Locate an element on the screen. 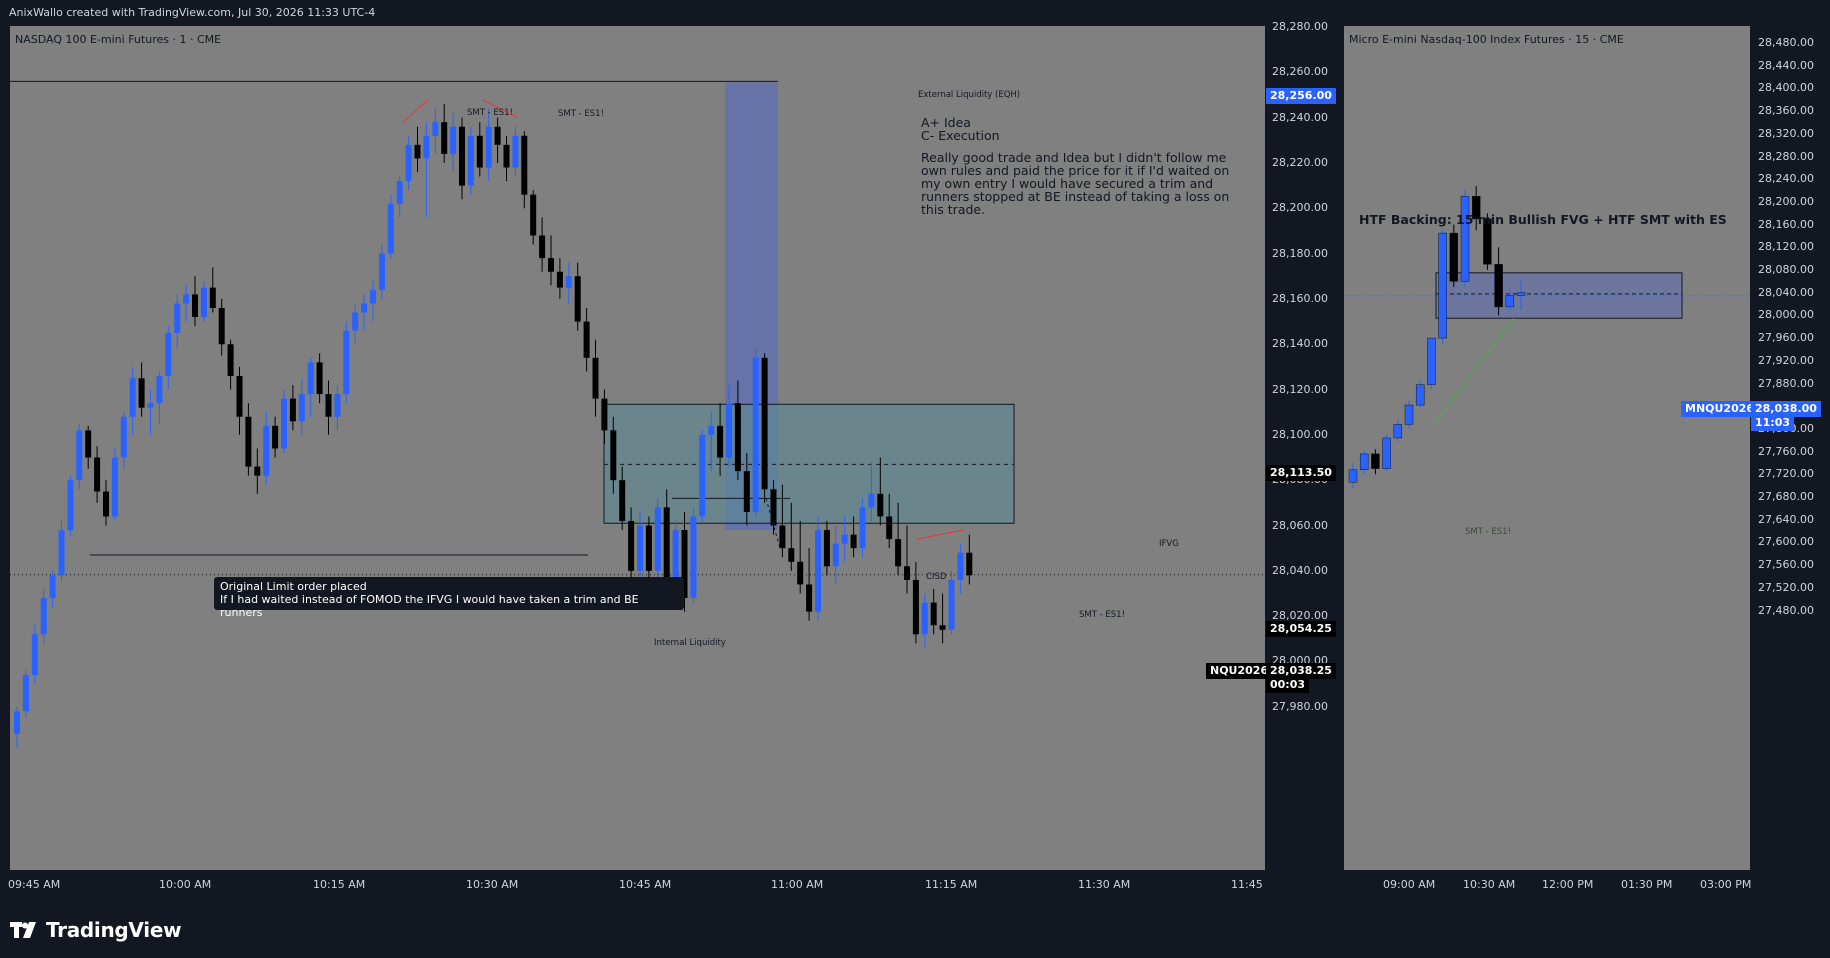 The image size is (1830, 958). right-price-label: 28,440.00 is located at coordinates (1786, 65).